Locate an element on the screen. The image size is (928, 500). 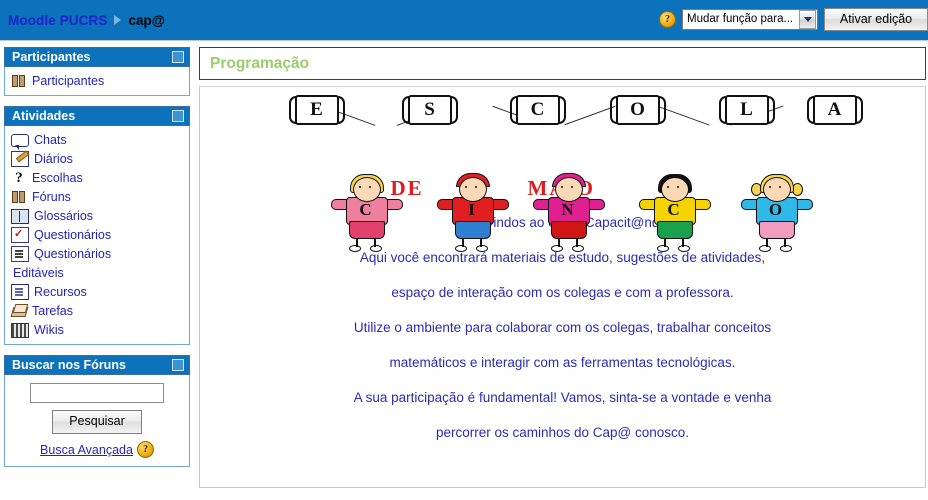
block-header: Buscar nos Fóruns is located at coordinates (97, 365).